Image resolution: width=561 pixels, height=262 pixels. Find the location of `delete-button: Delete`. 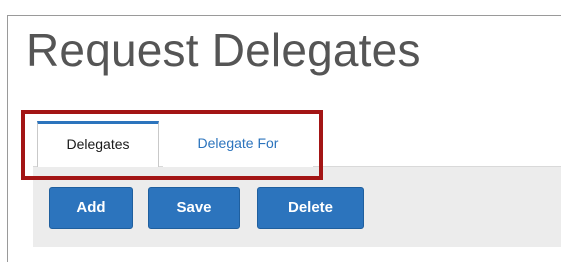

delete-button: Delete is located at coordinates (310, 208).